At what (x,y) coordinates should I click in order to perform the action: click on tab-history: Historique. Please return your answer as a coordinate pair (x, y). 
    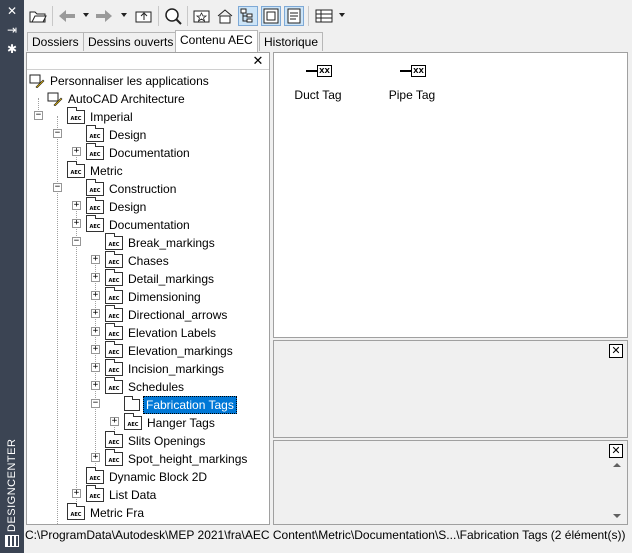
    Looking at the image, I should click on (291, 41).